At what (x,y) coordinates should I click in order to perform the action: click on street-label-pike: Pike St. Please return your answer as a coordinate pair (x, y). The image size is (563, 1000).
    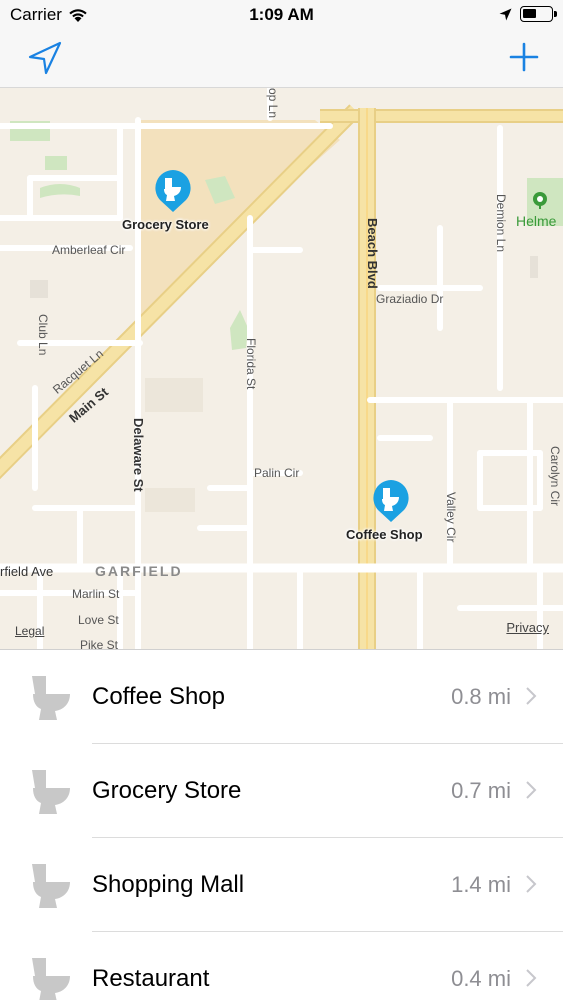
    Looking at the image, I should click on (99, 643).